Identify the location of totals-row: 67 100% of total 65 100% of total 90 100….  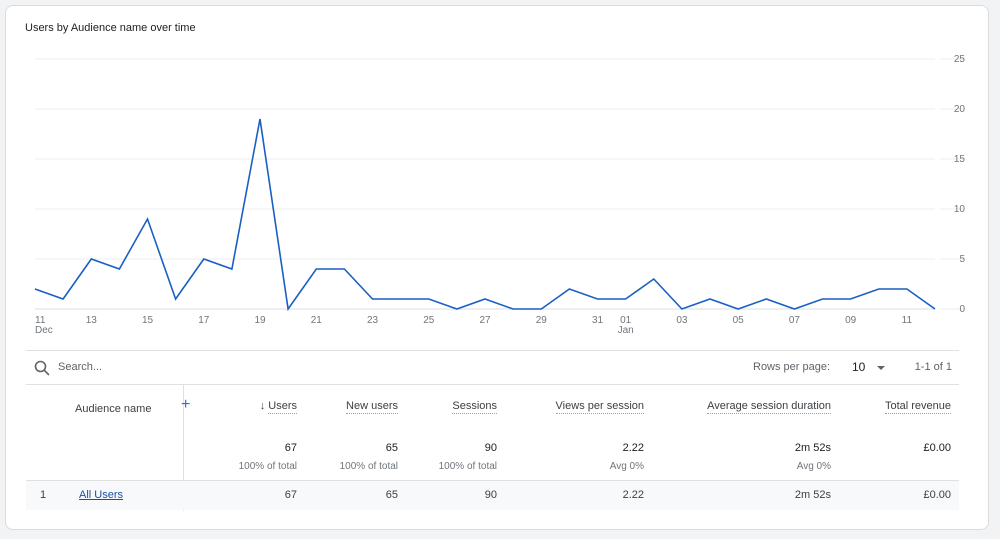
(492, 454).